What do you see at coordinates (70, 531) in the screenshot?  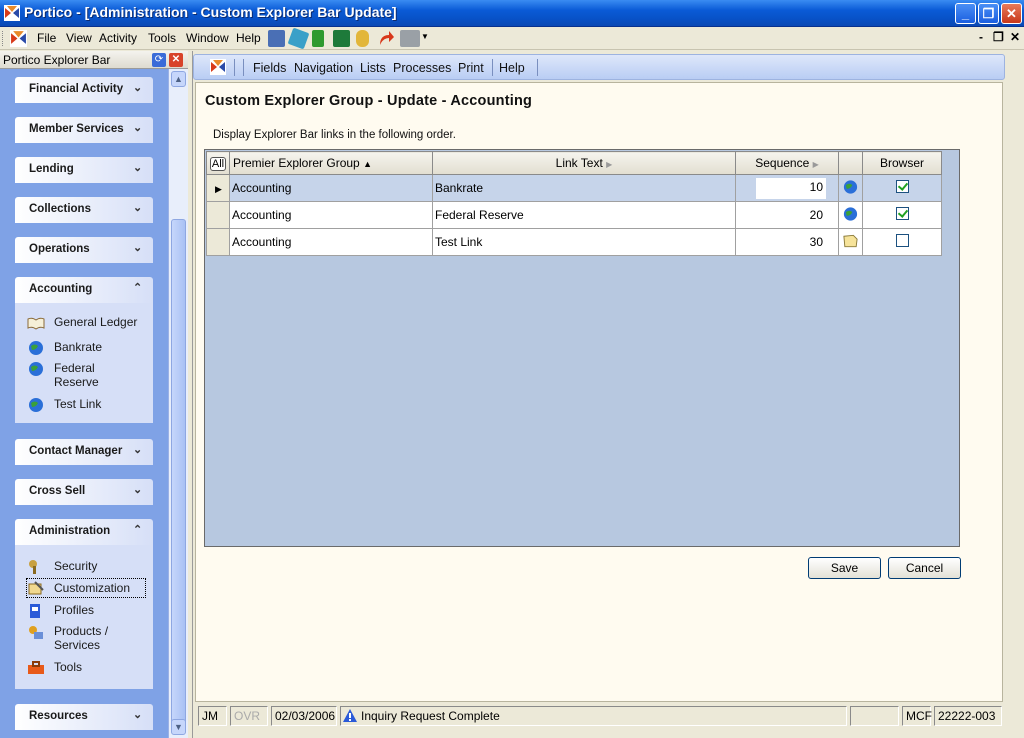 I see `section-label: Administration` at bounding box center [70, 531].